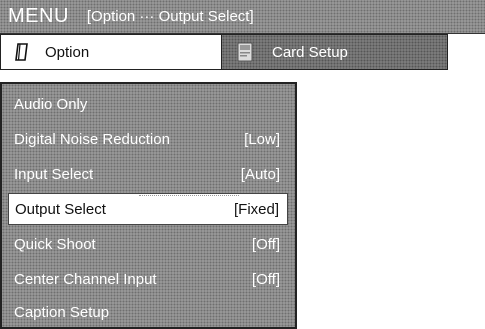  I want to click on breadcrumb: [Option ··· Output Select], so click(170, 16).